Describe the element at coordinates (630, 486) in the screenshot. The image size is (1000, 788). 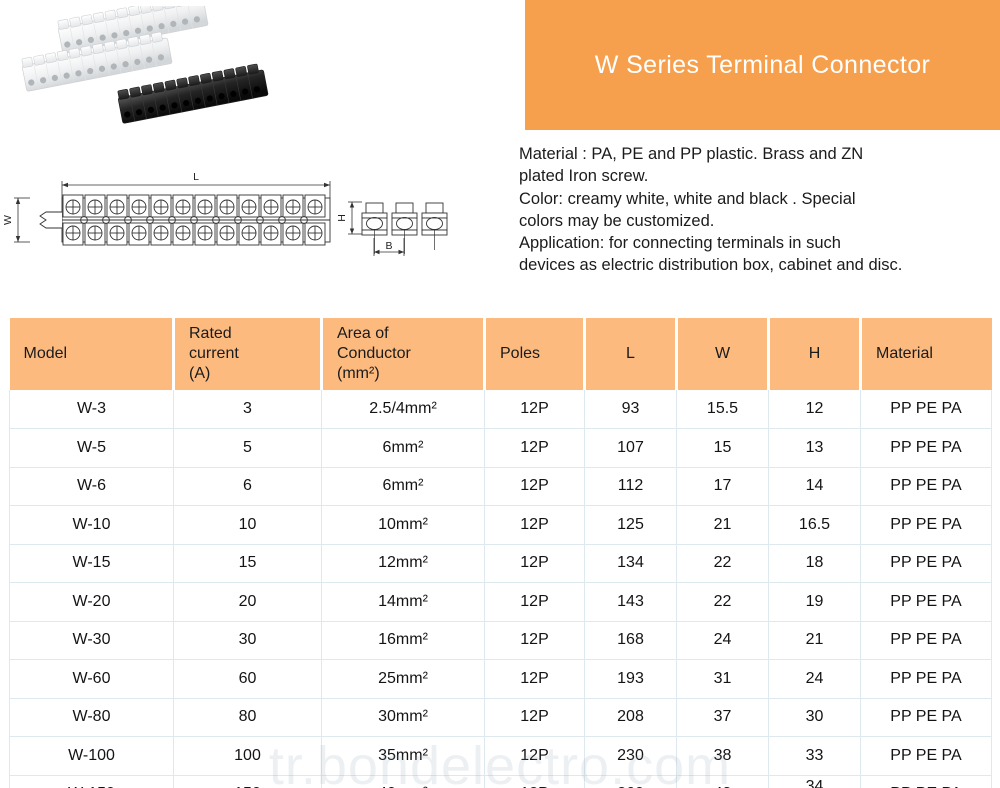
I see `cell-length: 112` at that location.